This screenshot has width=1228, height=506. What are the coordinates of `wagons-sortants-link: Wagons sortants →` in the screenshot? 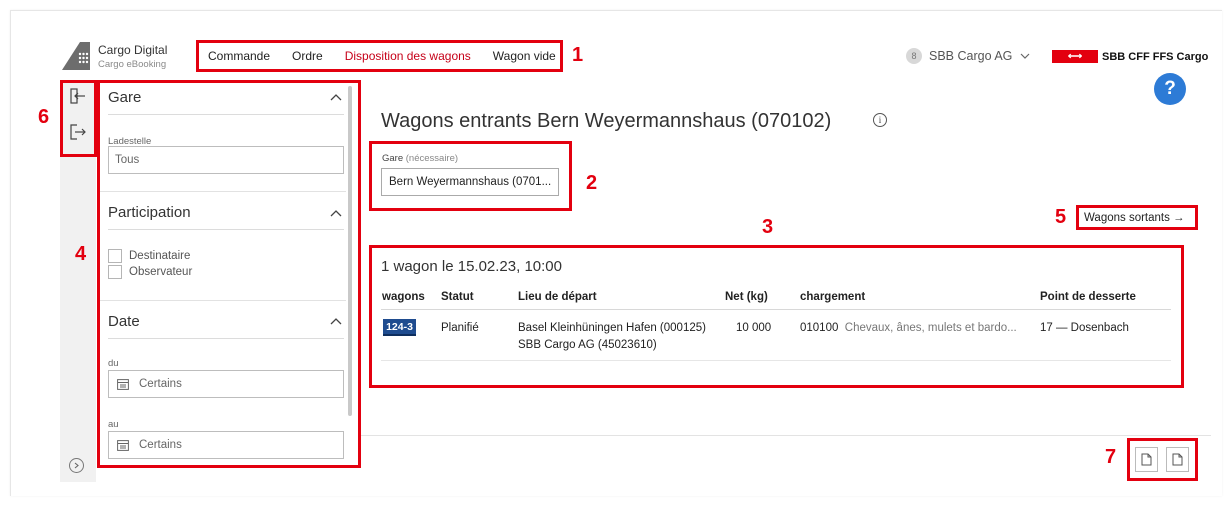 It's located at (1137, 217).